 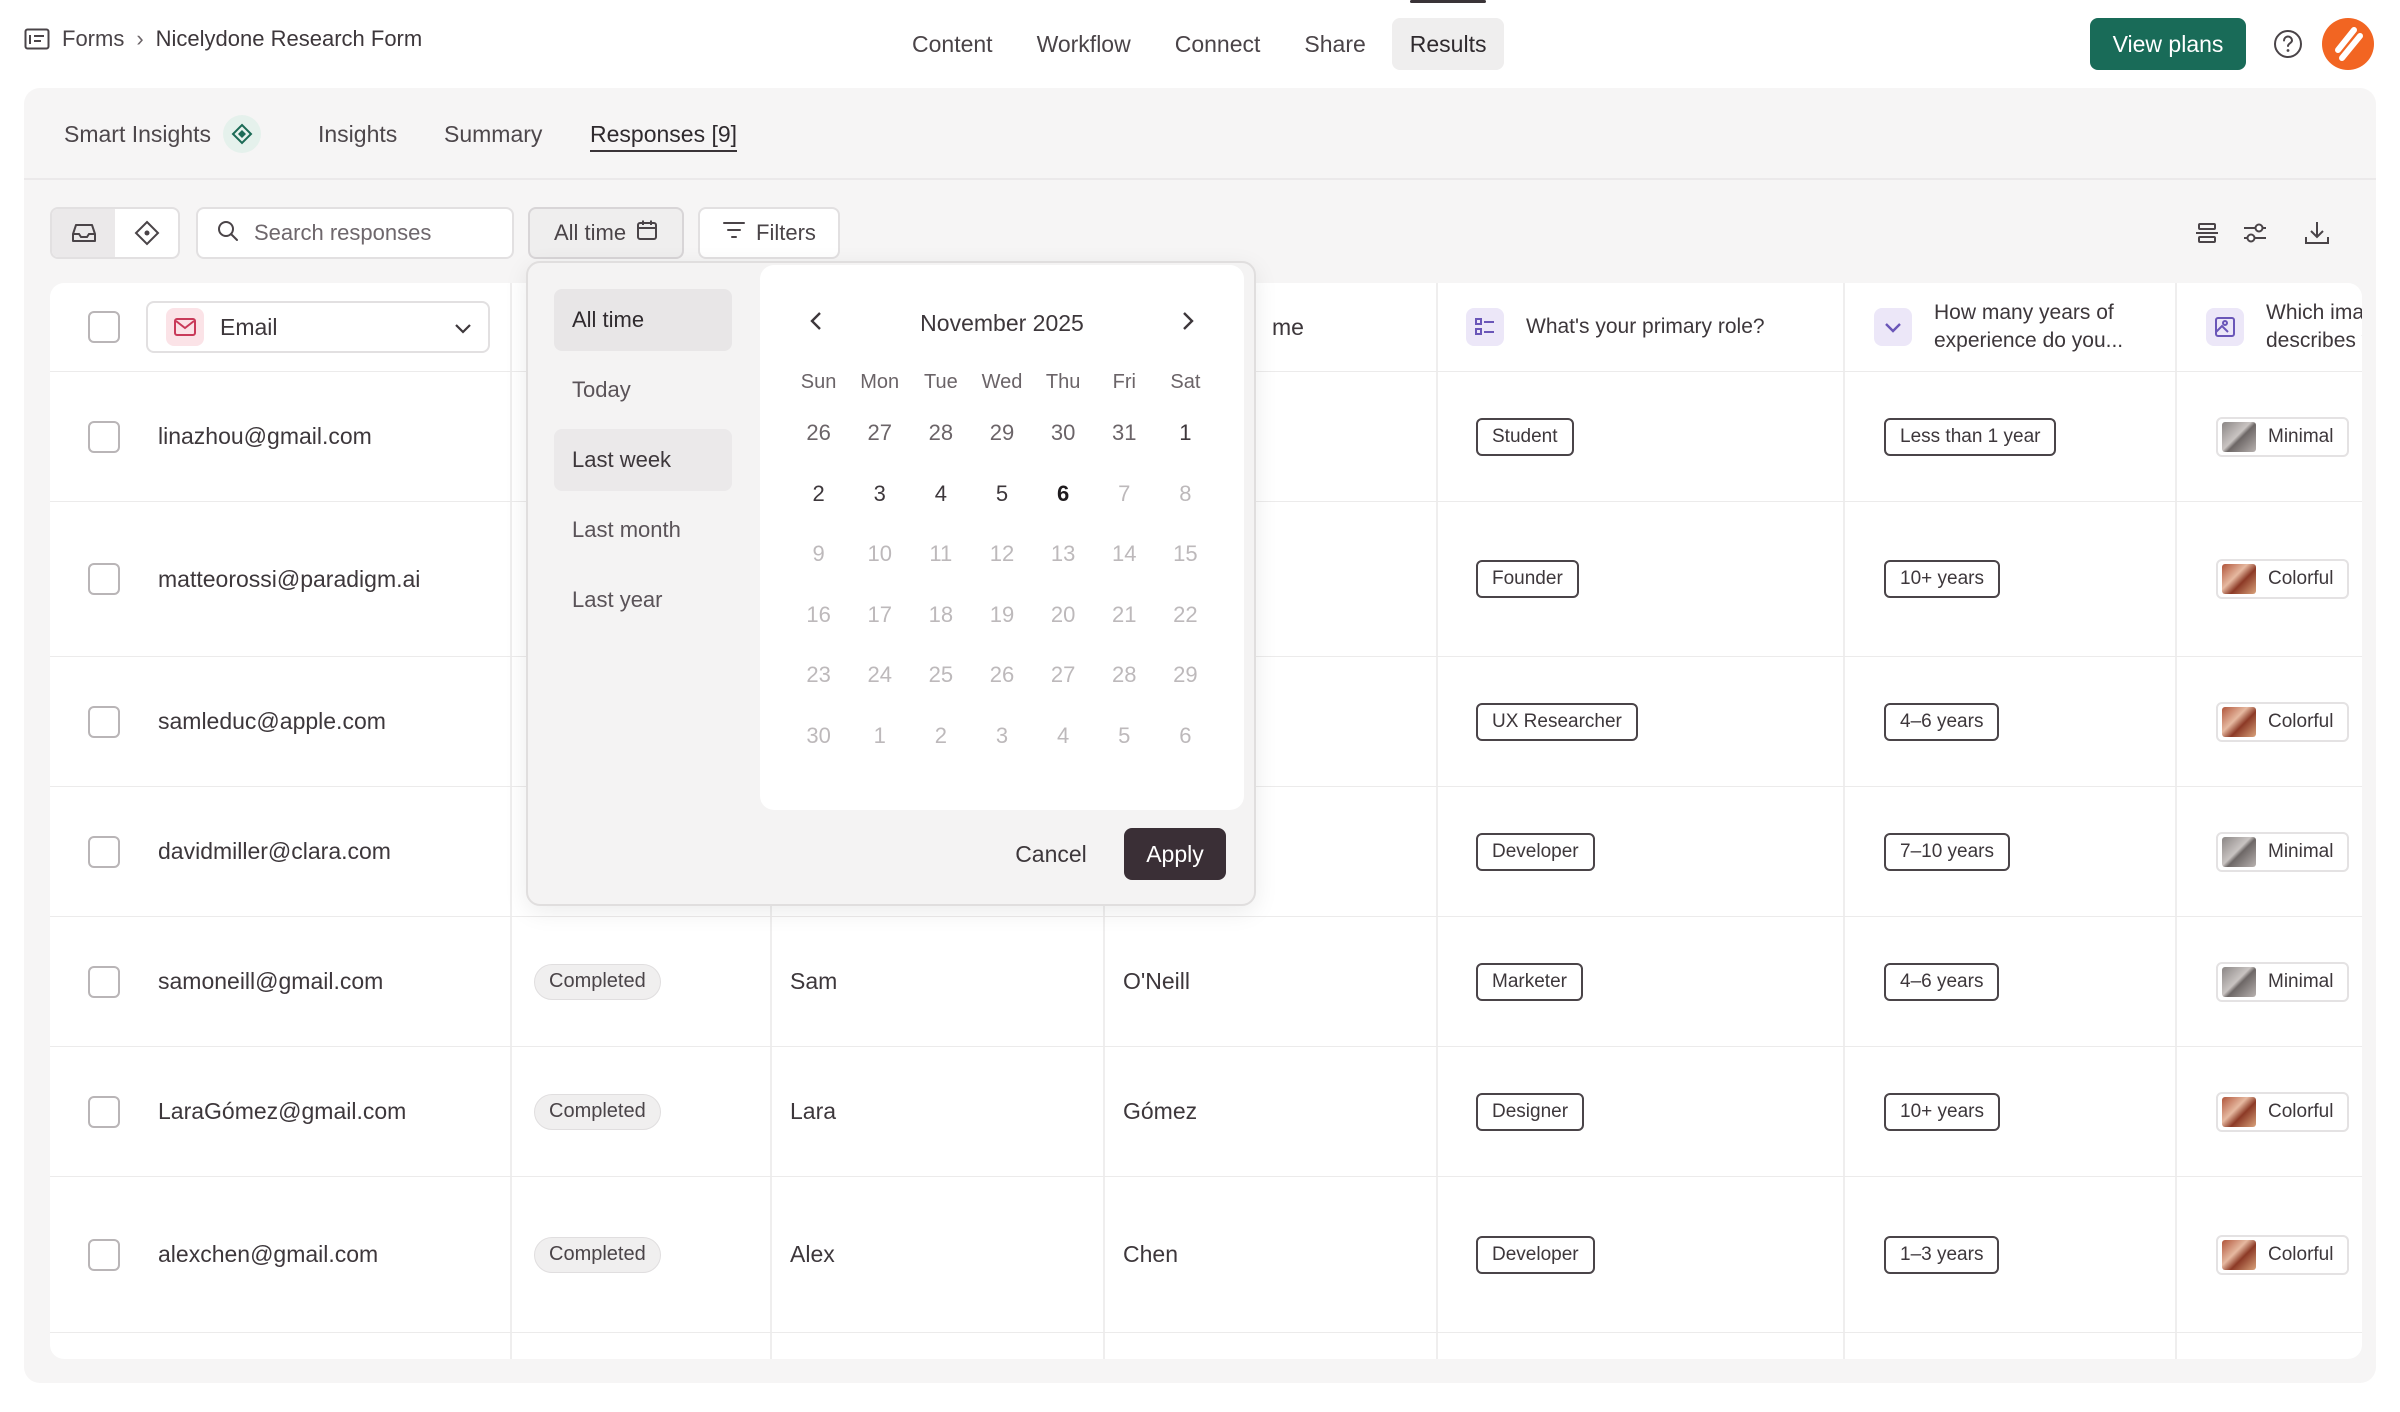 What do you see at coordinates (1185, 493) in the screenshot?
I see `calendar-day: 8` at bounding box center [1185, 493].